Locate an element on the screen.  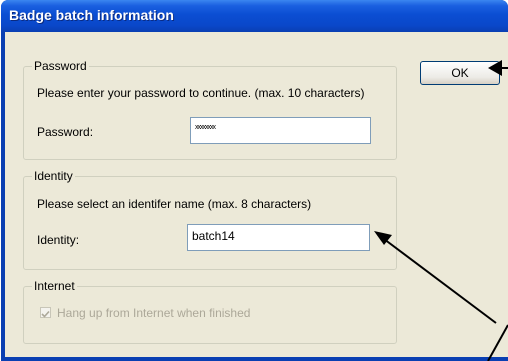
arrow-ok-head is located at coordinates (495, 68).